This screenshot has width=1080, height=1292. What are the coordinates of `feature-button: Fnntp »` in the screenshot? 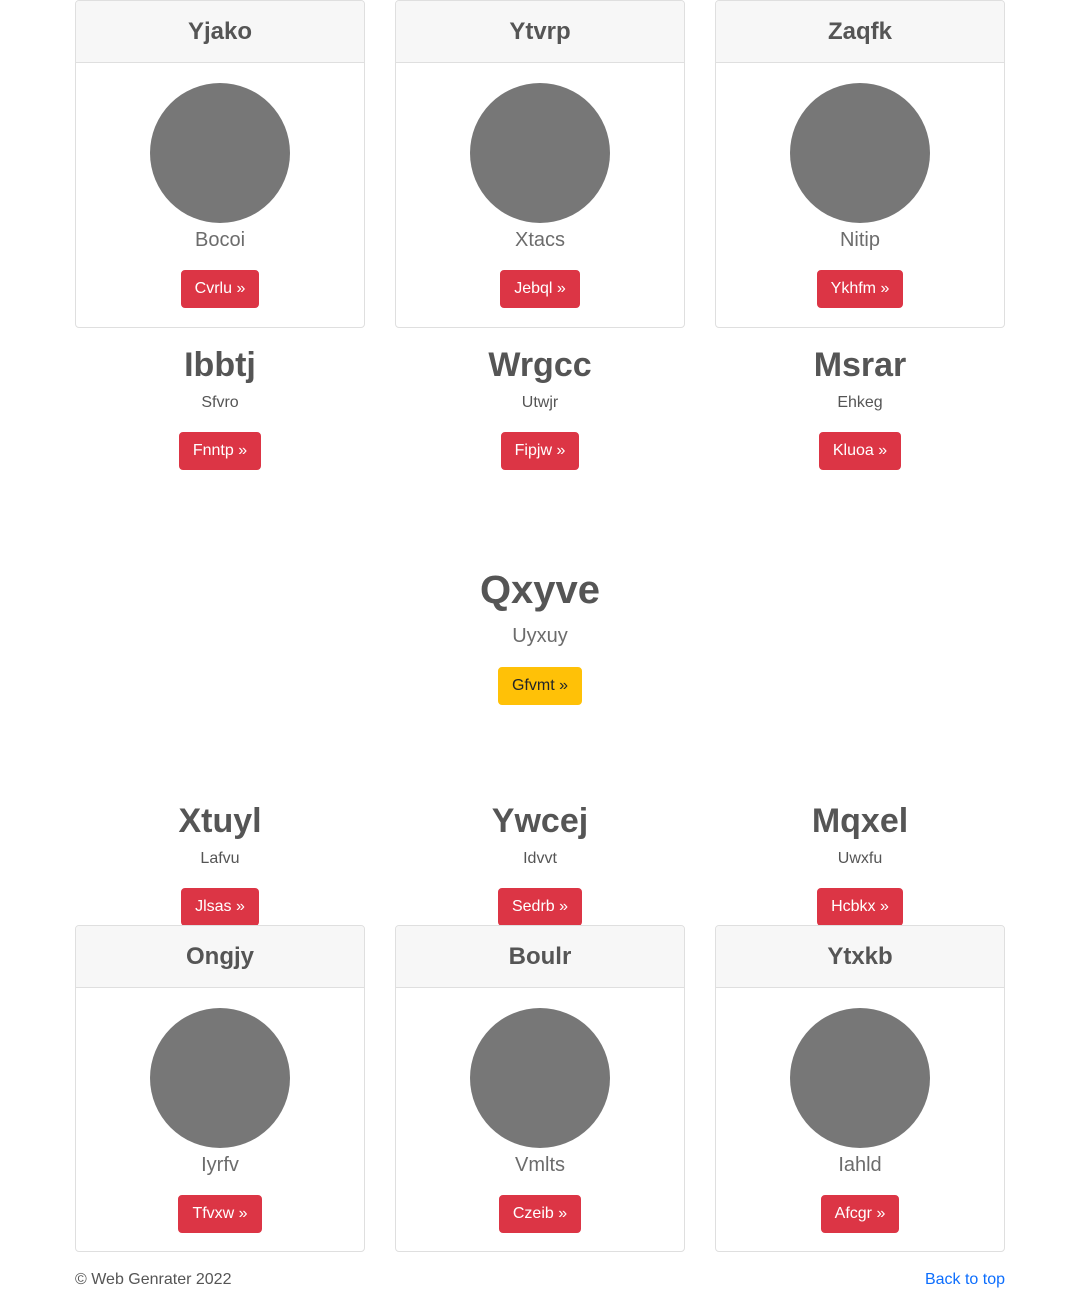 It's located at (220, 451).